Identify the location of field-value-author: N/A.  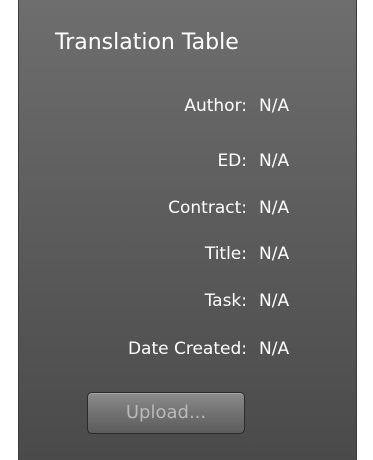
(274, 106).